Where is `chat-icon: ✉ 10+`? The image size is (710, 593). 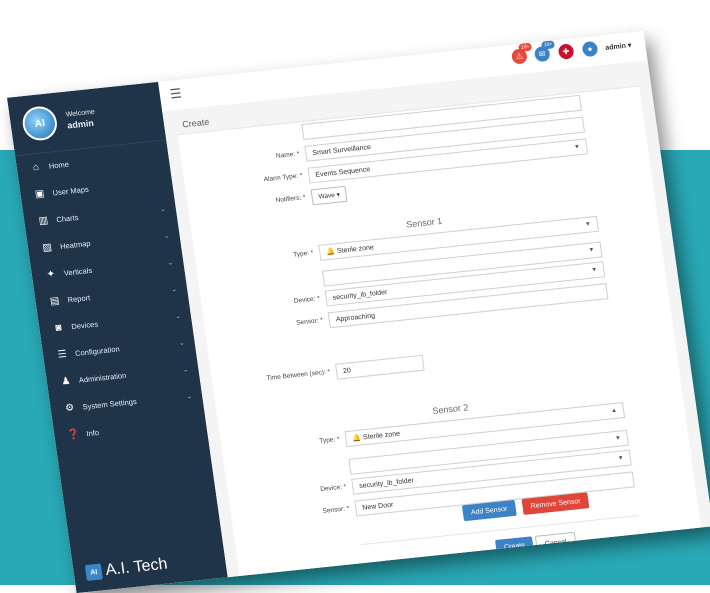
chat-icon: ✉ 10+ is located at coordinates (544, 51).